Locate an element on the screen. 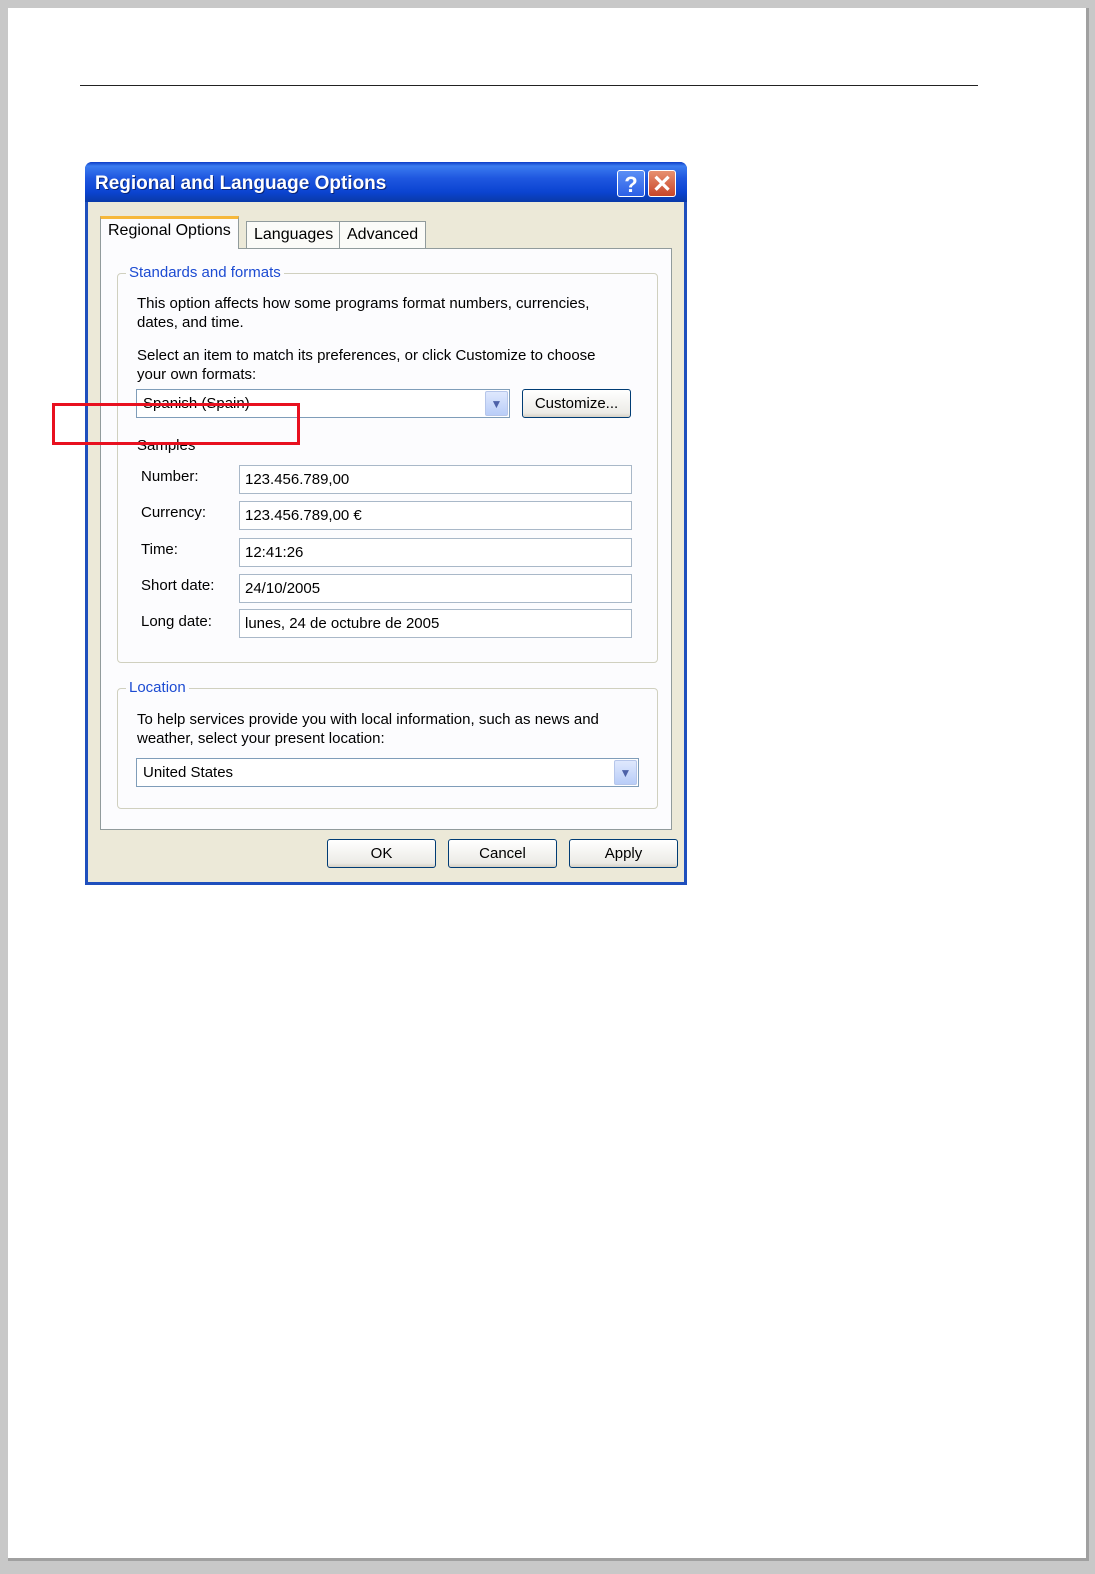 The width and height of the screenshot is (1095, 1574). apply-button: Apply is located at coordinates (623, 853).